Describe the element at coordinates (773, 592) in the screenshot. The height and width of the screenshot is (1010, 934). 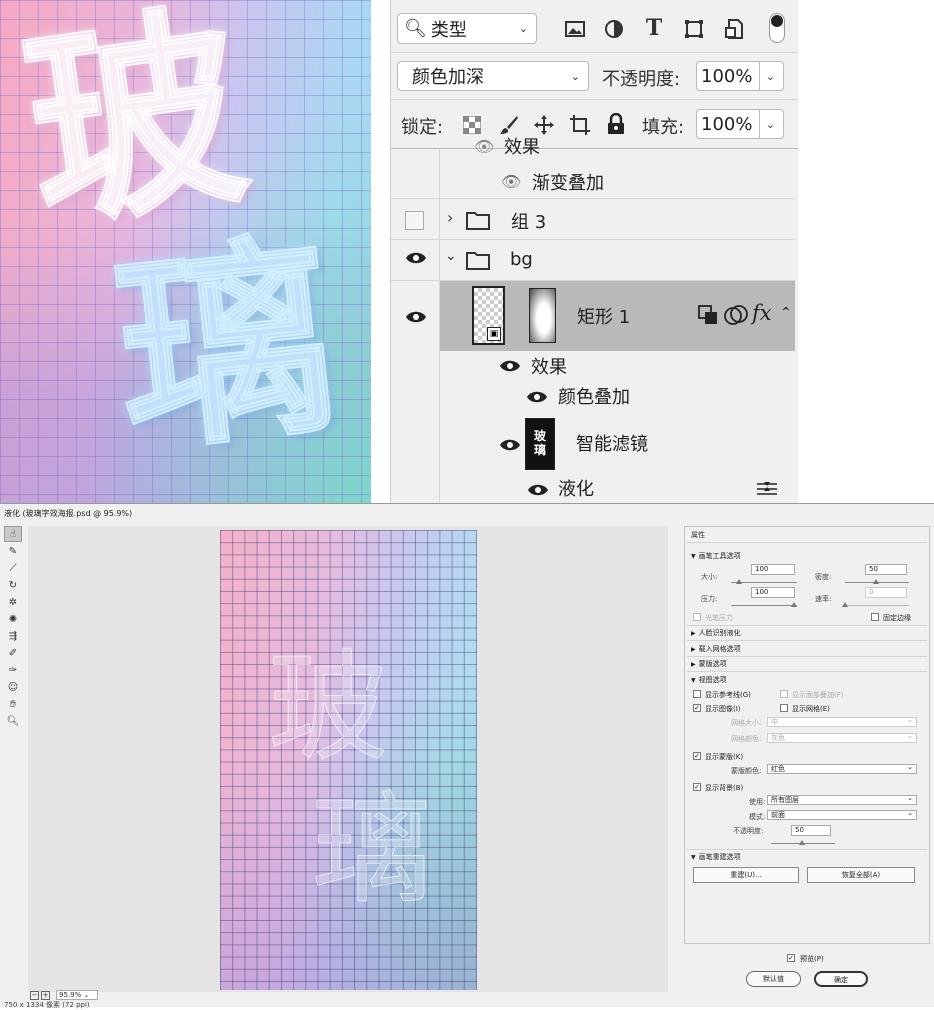
I see `pressure-input: 100` at that location.